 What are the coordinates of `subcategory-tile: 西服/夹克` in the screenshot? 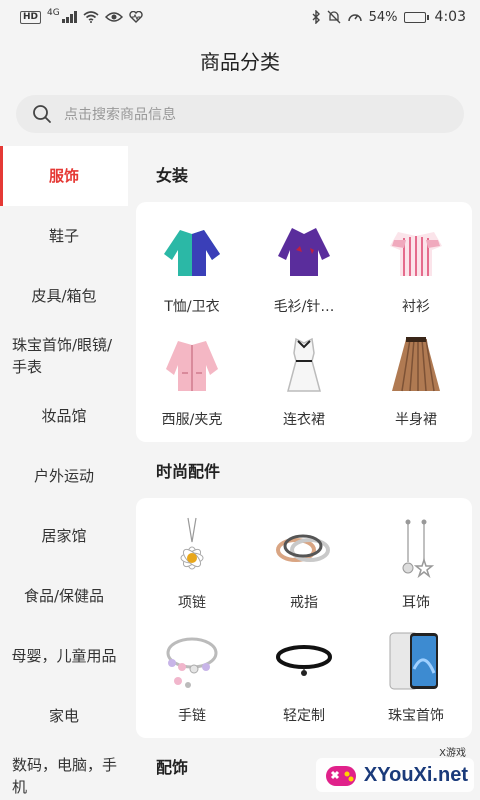 It's located at (192, 381).